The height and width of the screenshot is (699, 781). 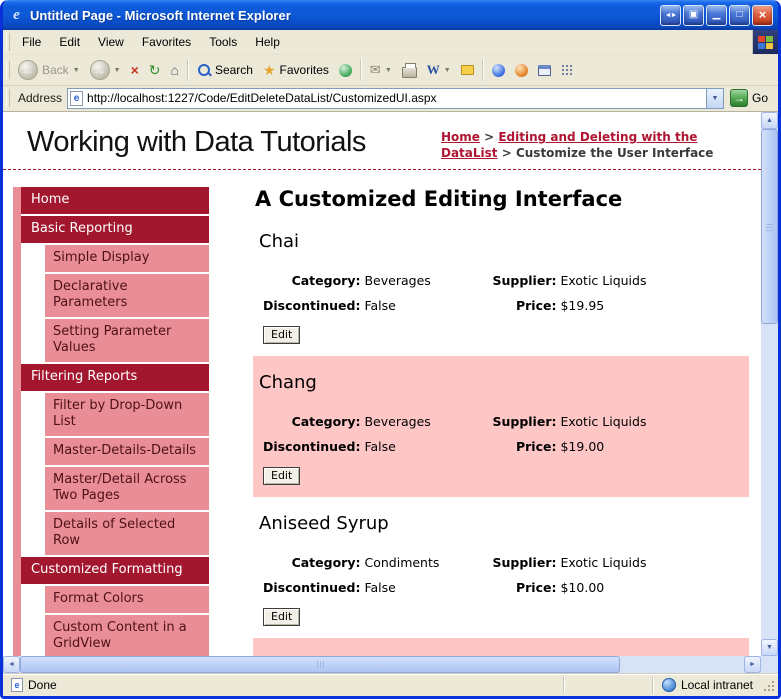 What do you see at coordinates (111, 42) in the screenshot?
I see `menu-item-view: View` at bounding box center [111, 42].